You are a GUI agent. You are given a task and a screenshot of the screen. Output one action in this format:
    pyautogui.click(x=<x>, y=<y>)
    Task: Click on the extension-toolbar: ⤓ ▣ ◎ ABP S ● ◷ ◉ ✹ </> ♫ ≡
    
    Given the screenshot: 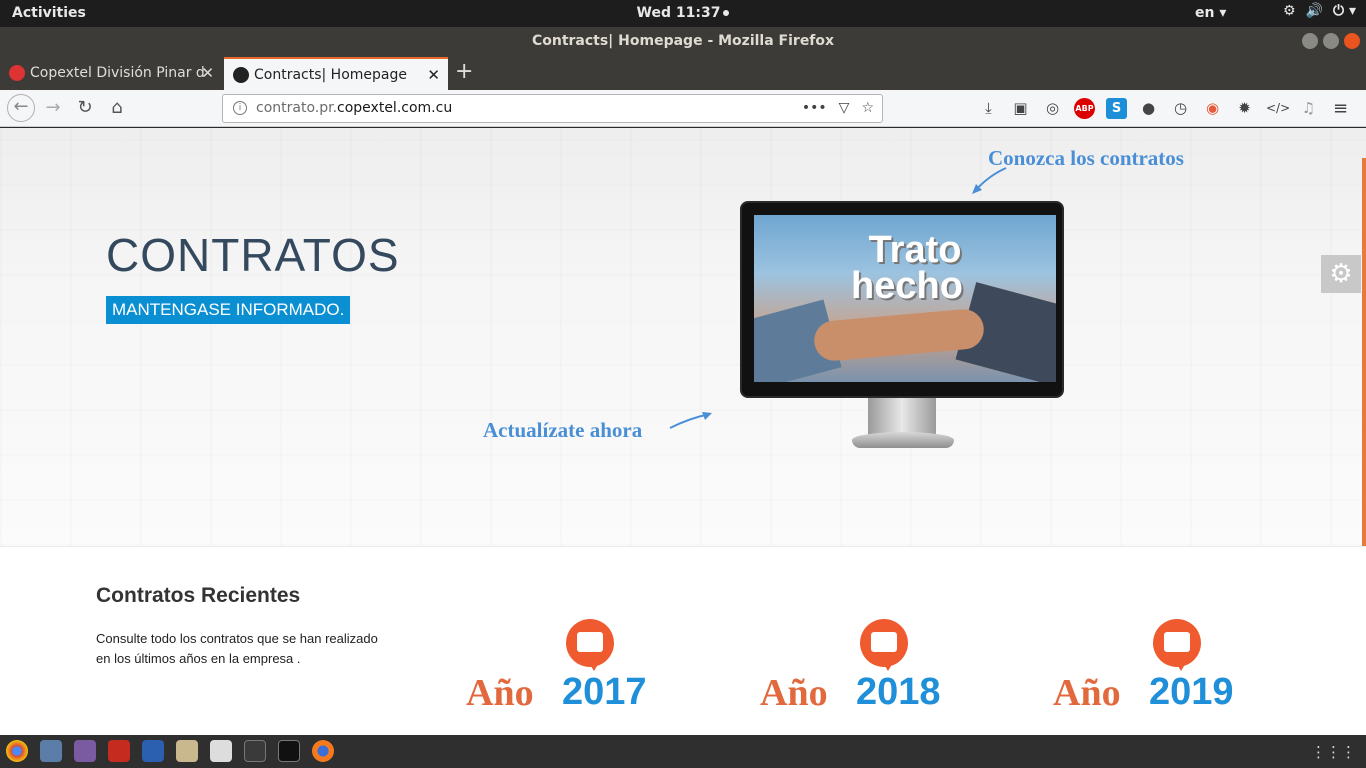 What is the action you would take?
    pyautogui.click(x=1164, y=108)
    